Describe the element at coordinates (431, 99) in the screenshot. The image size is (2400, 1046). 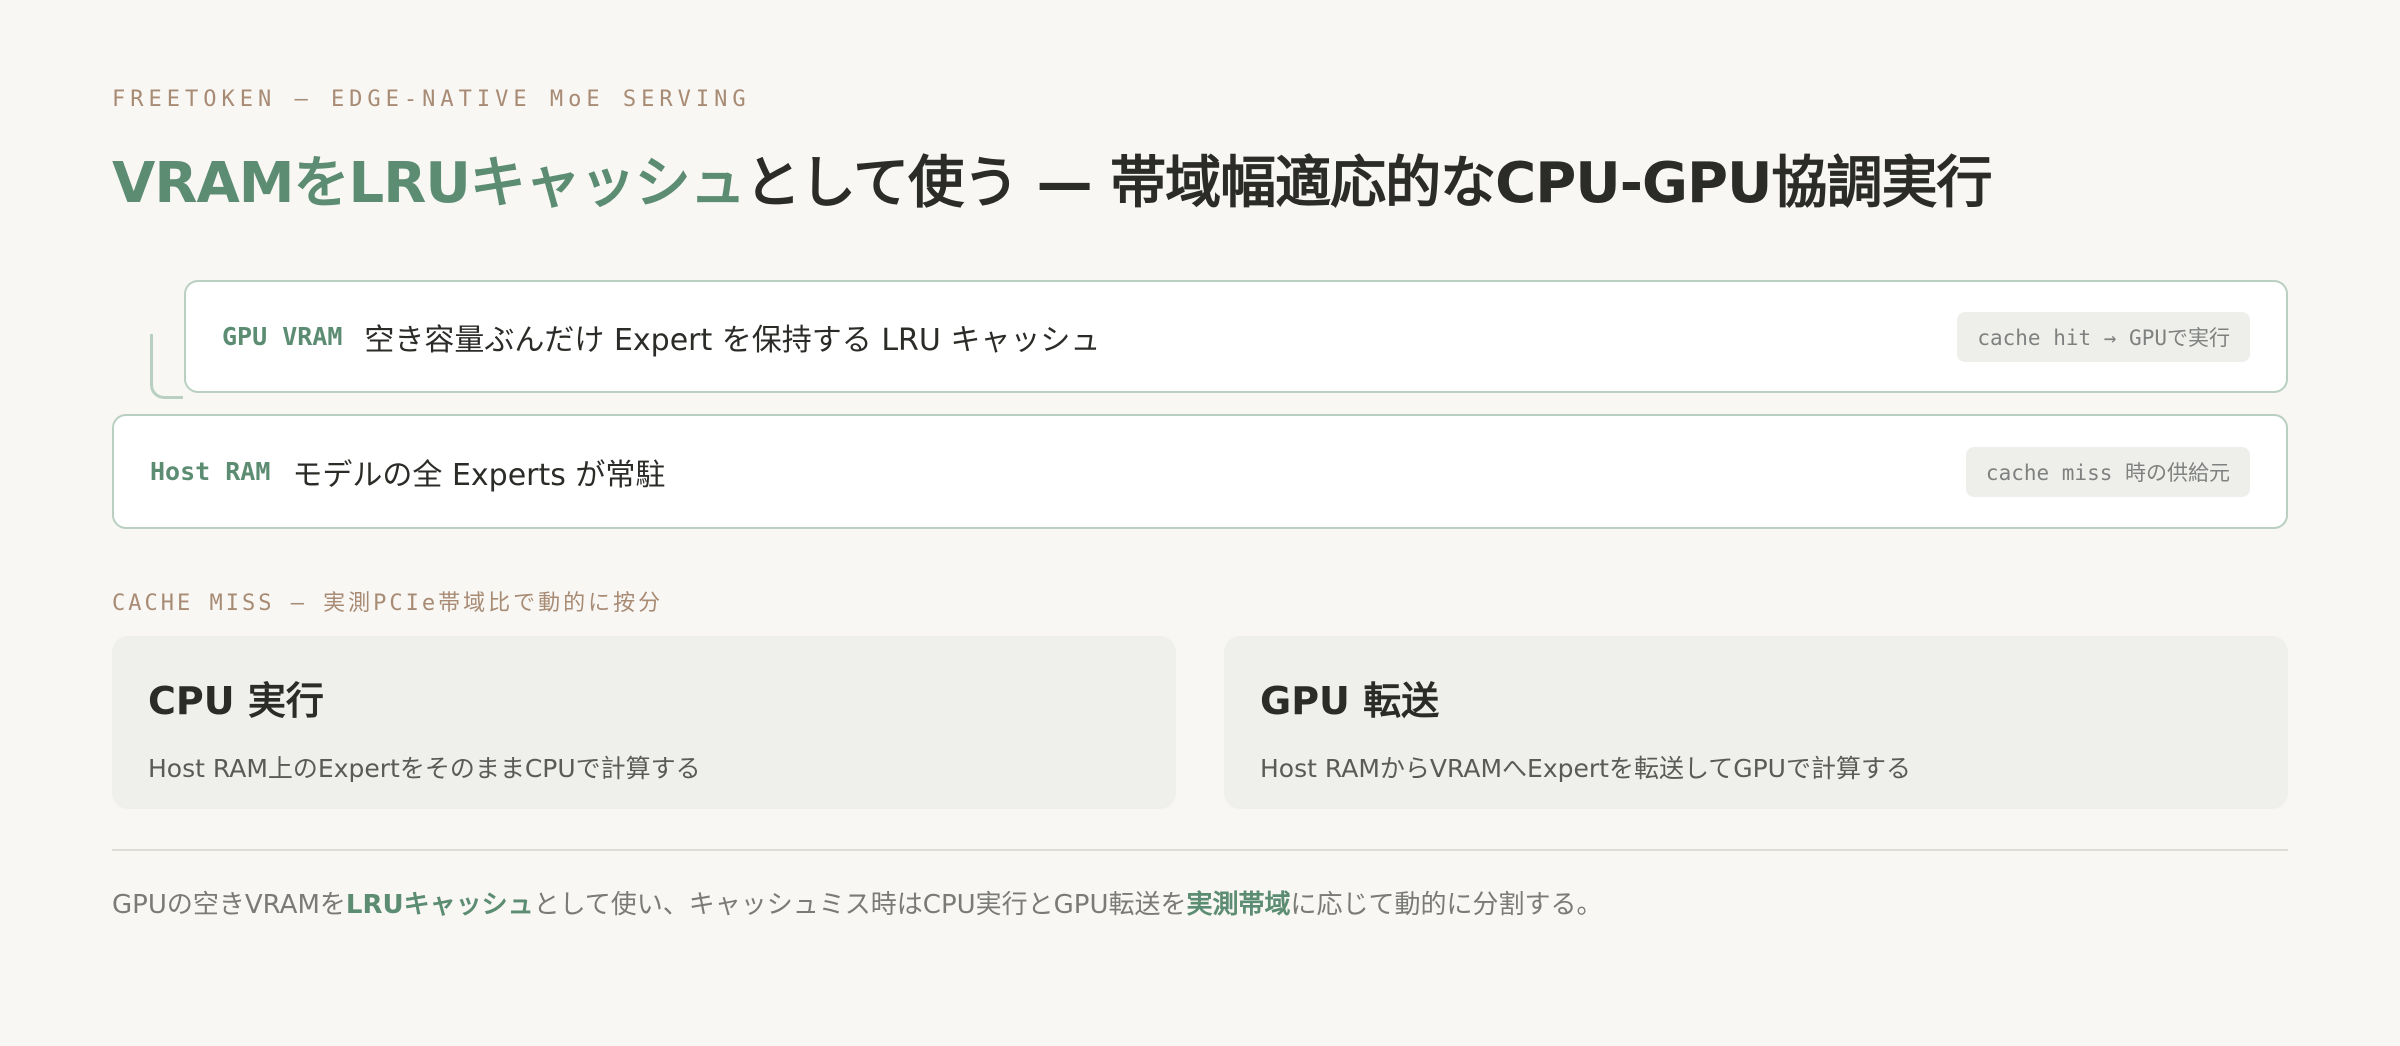
I see `section-eyebrow: FREETOKEN — EDGE-NATIVE MoE SERVING` at that location.